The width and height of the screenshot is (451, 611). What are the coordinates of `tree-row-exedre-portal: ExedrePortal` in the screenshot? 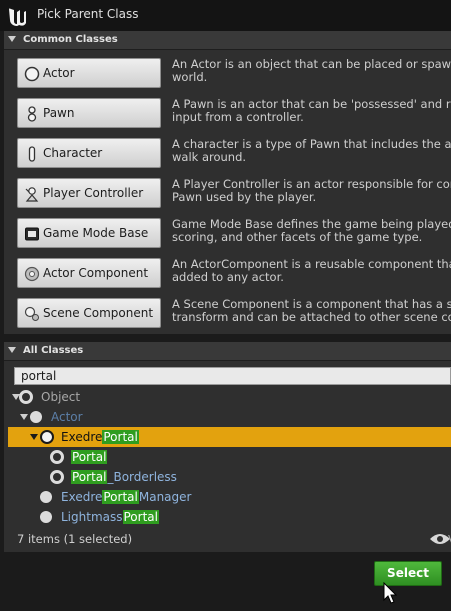 It's located at (229, 437).